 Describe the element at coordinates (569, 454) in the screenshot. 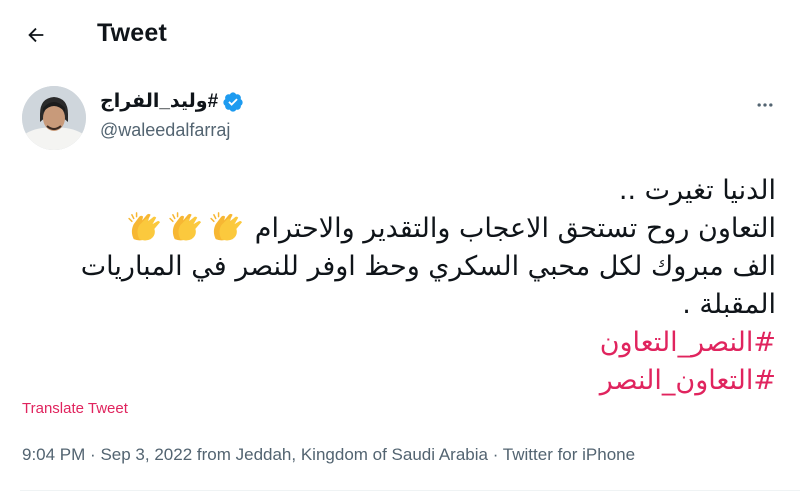

I see `tweet-source: Twitter for iPhone` at that location.